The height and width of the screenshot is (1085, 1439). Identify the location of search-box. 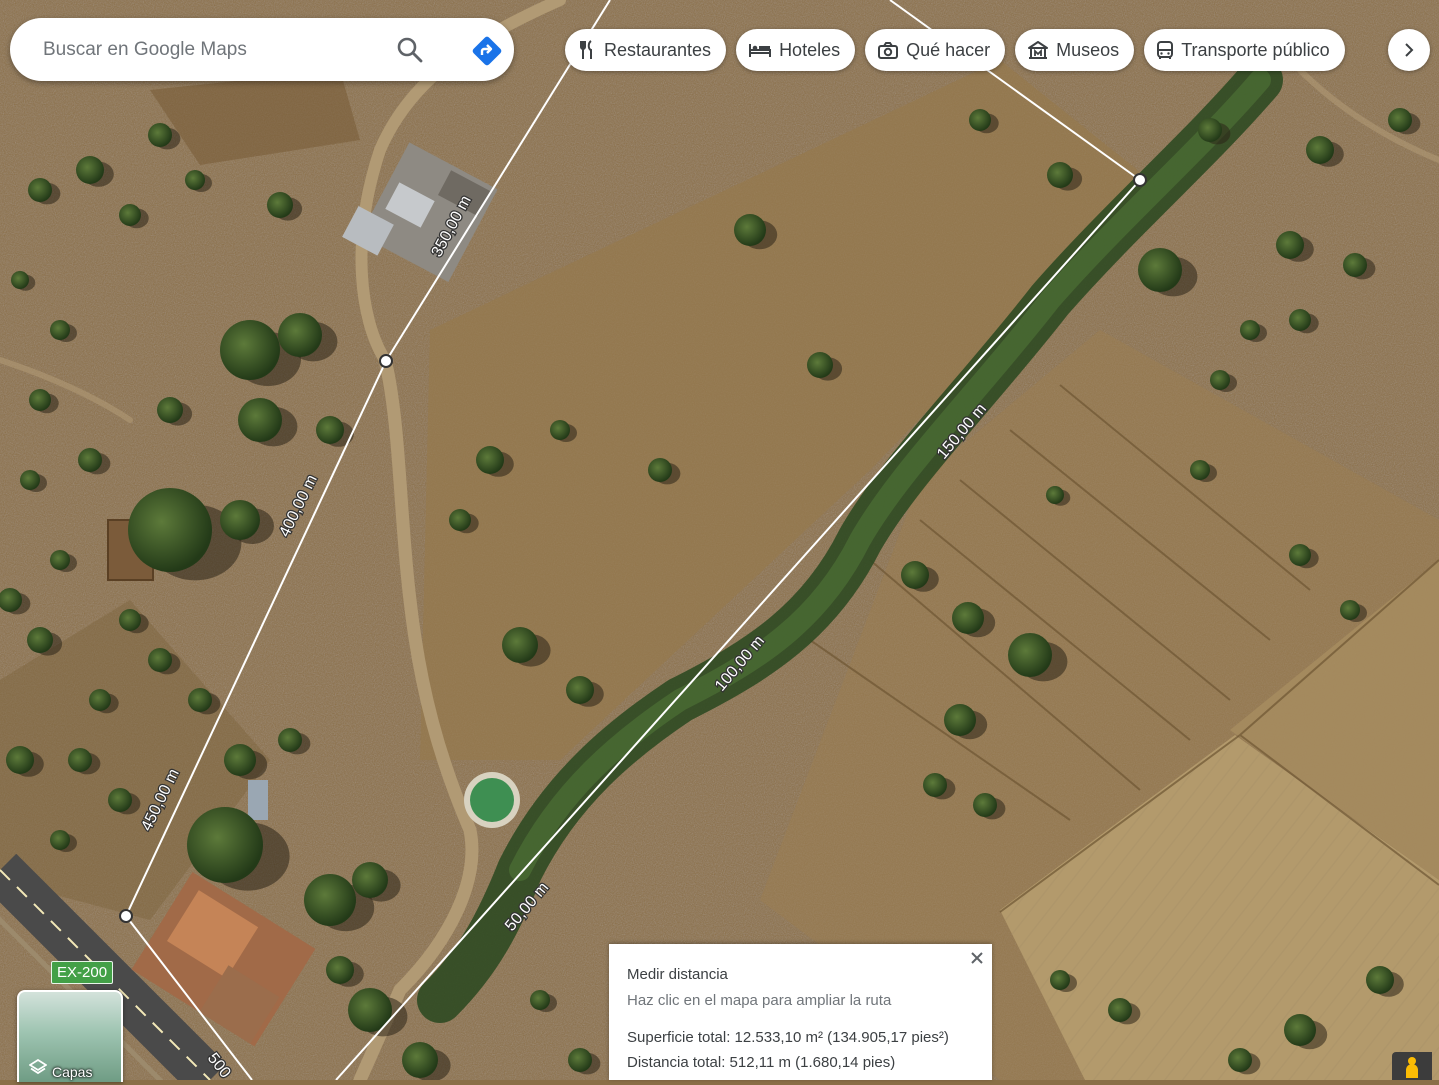
(262, 49).